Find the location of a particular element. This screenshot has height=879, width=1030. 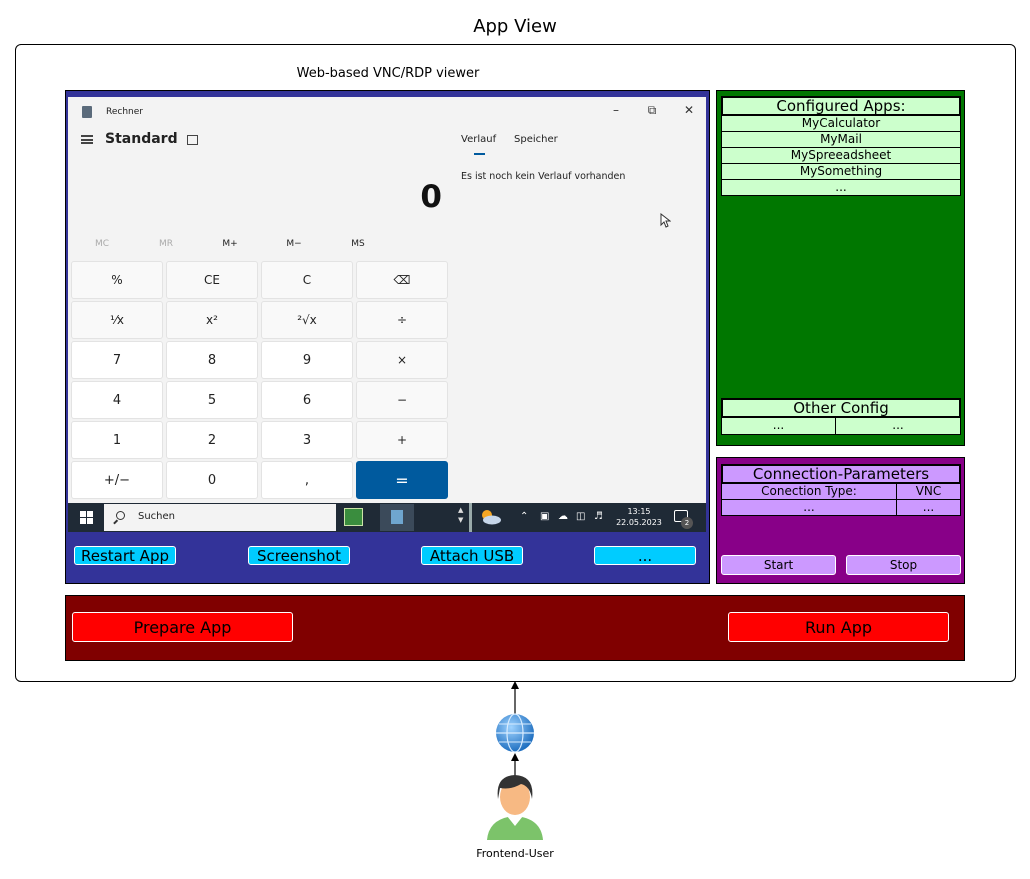

minus-key: − is located at coordinates (402, 400).